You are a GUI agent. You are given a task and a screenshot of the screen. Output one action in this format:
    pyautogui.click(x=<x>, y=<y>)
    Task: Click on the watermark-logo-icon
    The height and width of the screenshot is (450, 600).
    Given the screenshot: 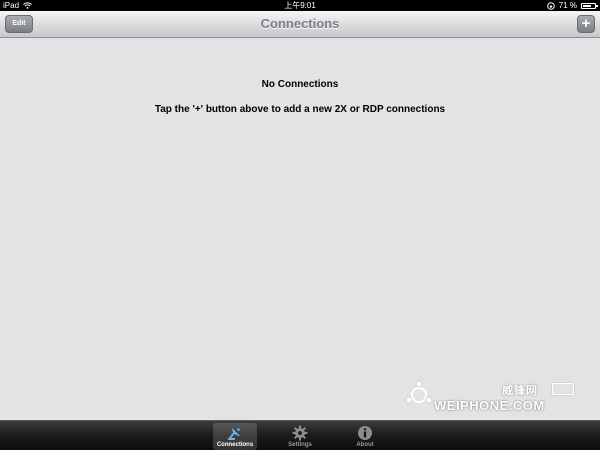 What is the action you would take?
    pyautogui.click(x=419, y=392)
    